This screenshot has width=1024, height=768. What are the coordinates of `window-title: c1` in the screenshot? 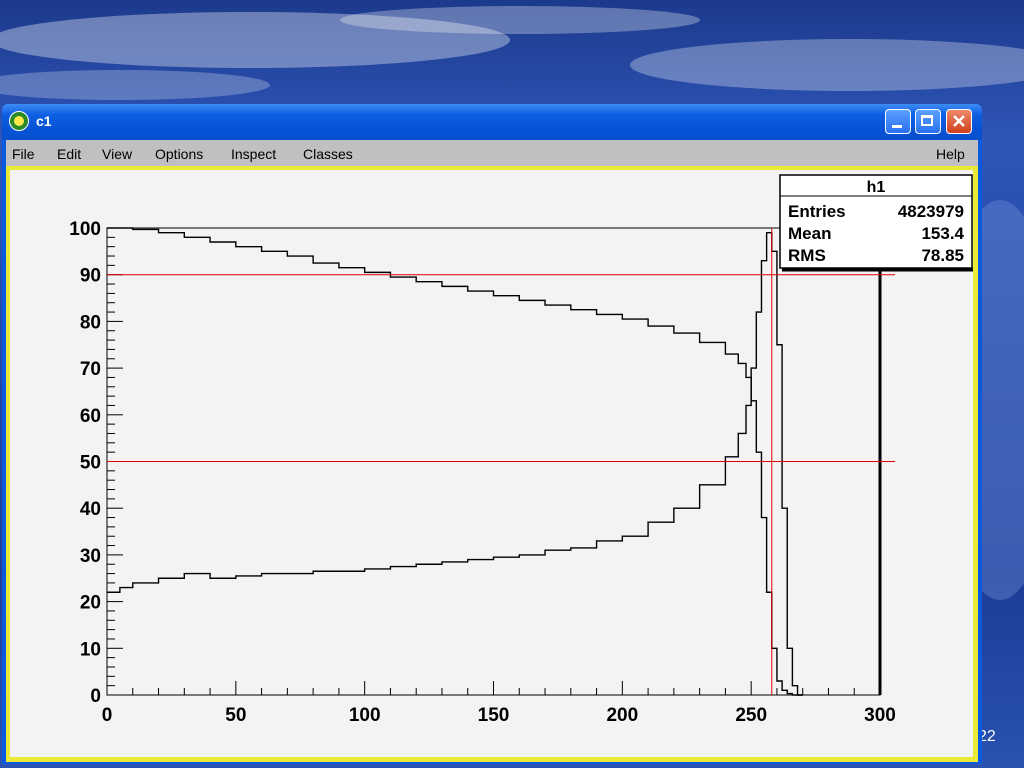 It's located at (44, 121).